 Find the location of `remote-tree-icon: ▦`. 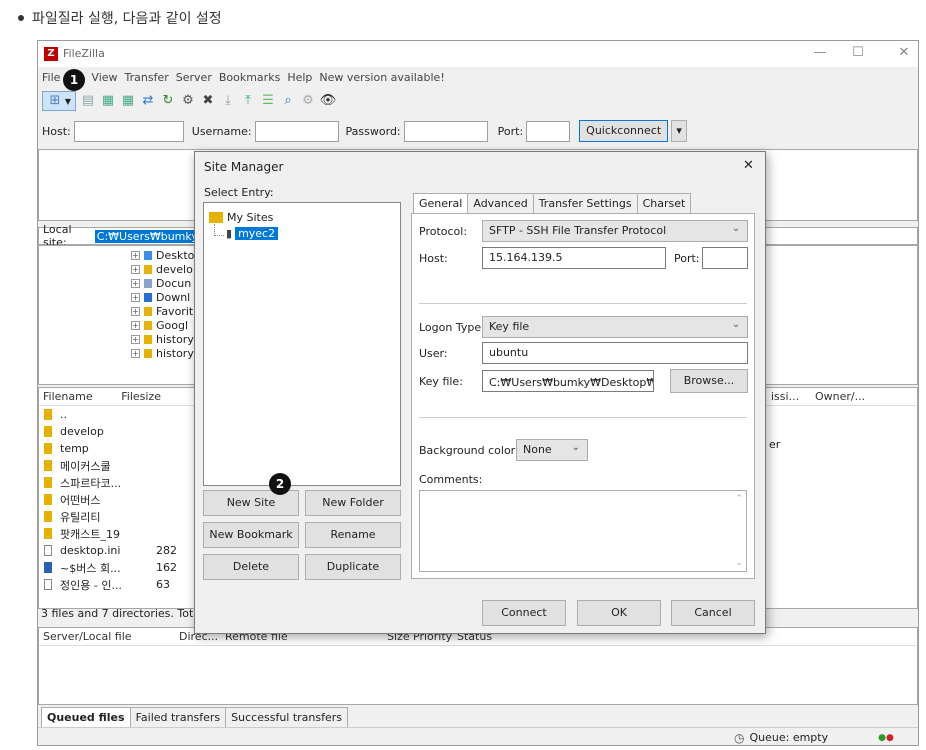

remote-tree-icon: ▦ is located at coordinates (128, 101).